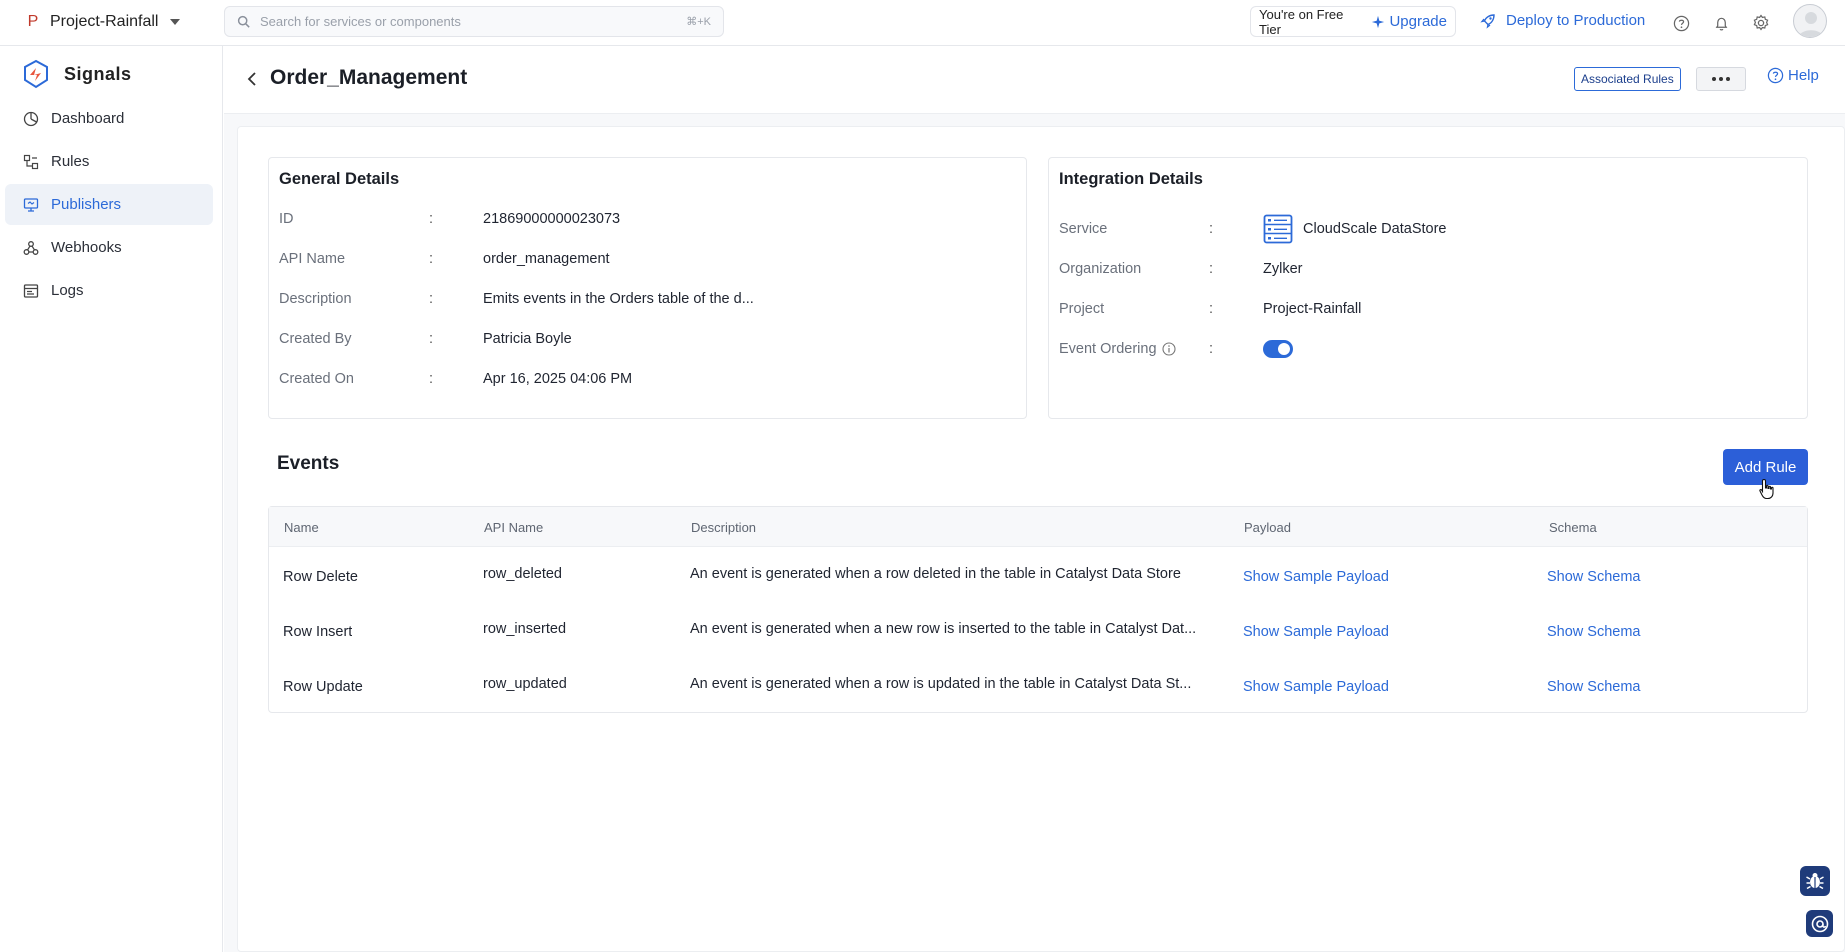  I want to click on project-switcher: P Project-Rainfall, so click(102, 22).